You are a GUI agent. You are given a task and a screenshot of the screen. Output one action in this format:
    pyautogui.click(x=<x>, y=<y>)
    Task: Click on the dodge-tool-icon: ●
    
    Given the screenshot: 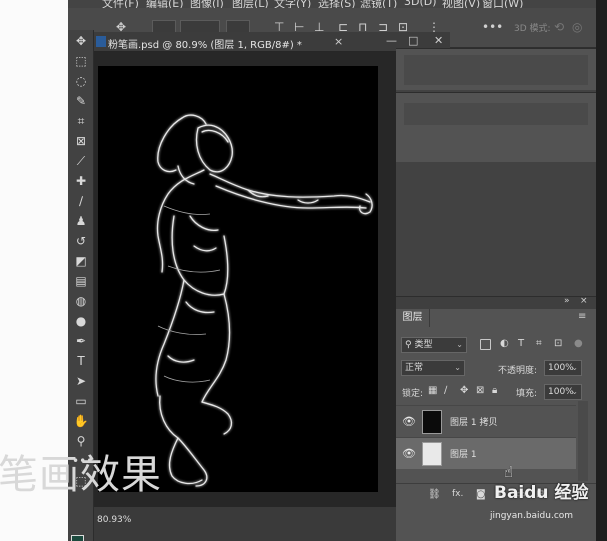 What is the action you would take?
    pyautogui.click(x=81, y=321)
    